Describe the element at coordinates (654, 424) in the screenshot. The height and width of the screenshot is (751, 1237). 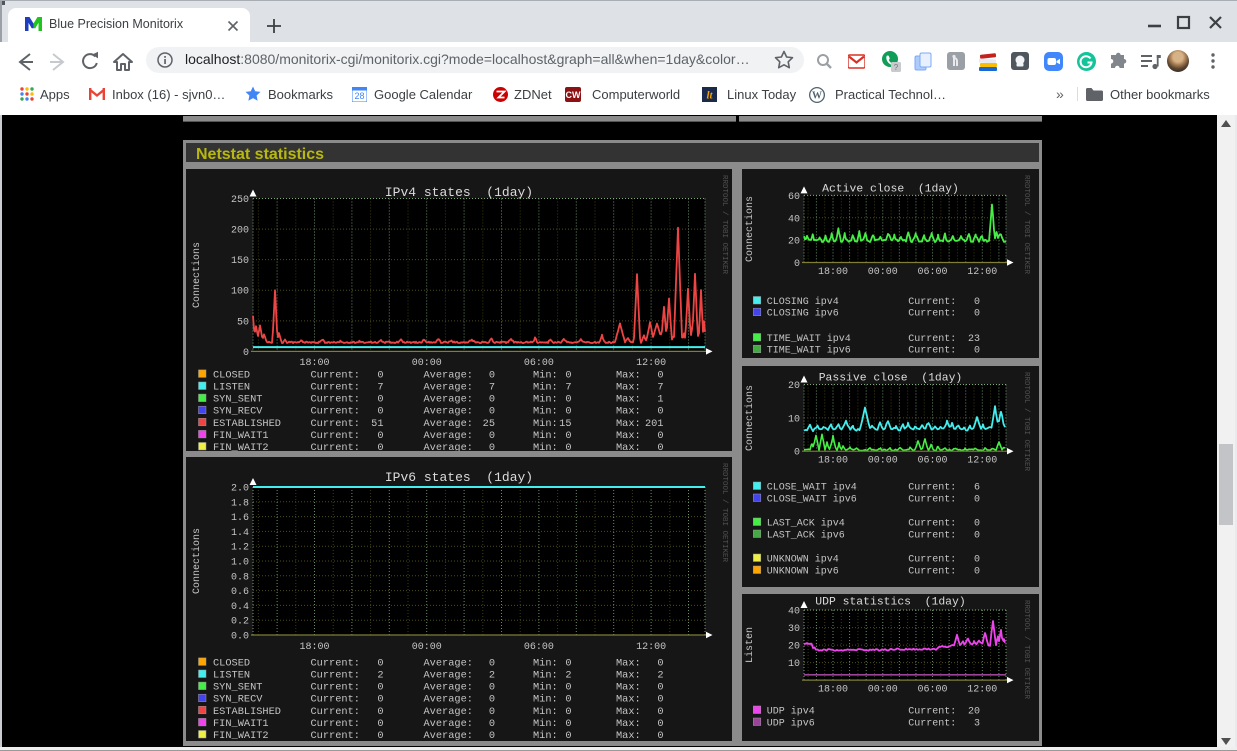
I see `svg-text: 201` at that location.